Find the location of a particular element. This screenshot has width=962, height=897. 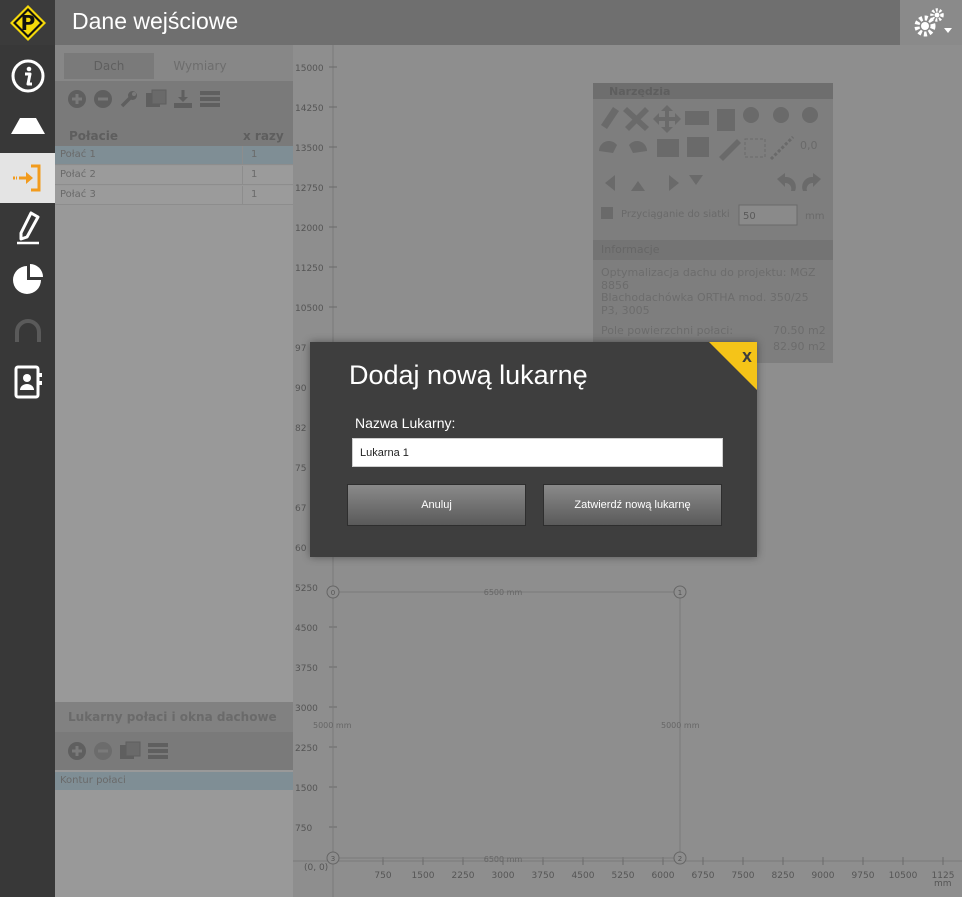

svg-text: 1 is located at coordinates (680, 593).